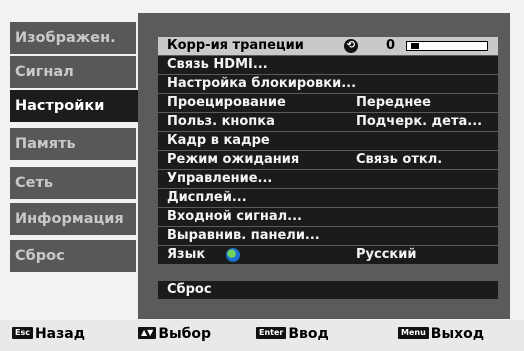 This screenshot has width=524, height=351. What do you see at coordinates (413, 333) in the screenshot?
I see `menu-key-icon: Menu` at bounding box center [413, 333].